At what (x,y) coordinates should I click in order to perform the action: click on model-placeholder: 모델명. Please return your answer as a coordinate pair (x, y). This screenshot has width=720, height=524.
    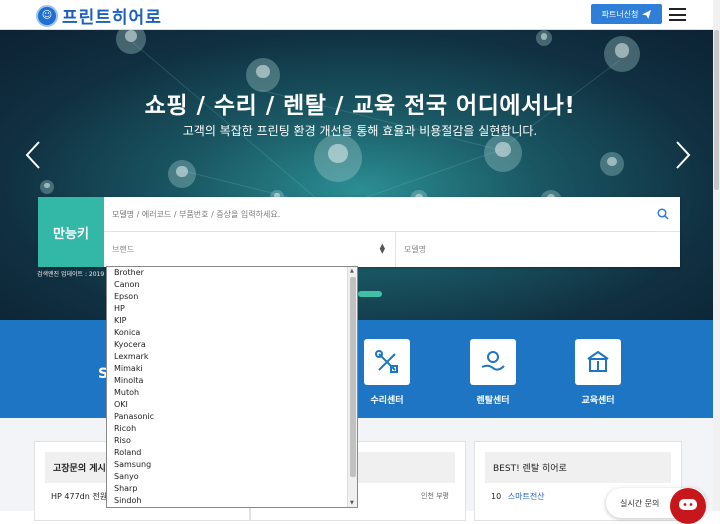
    Looking at the image, I should click on (415, 249).